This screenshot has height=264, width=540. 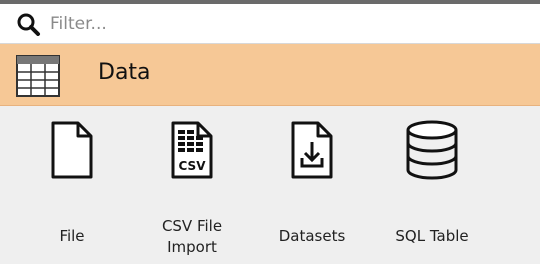 I want to click on category-title: Data, so click(x=124, y=72).